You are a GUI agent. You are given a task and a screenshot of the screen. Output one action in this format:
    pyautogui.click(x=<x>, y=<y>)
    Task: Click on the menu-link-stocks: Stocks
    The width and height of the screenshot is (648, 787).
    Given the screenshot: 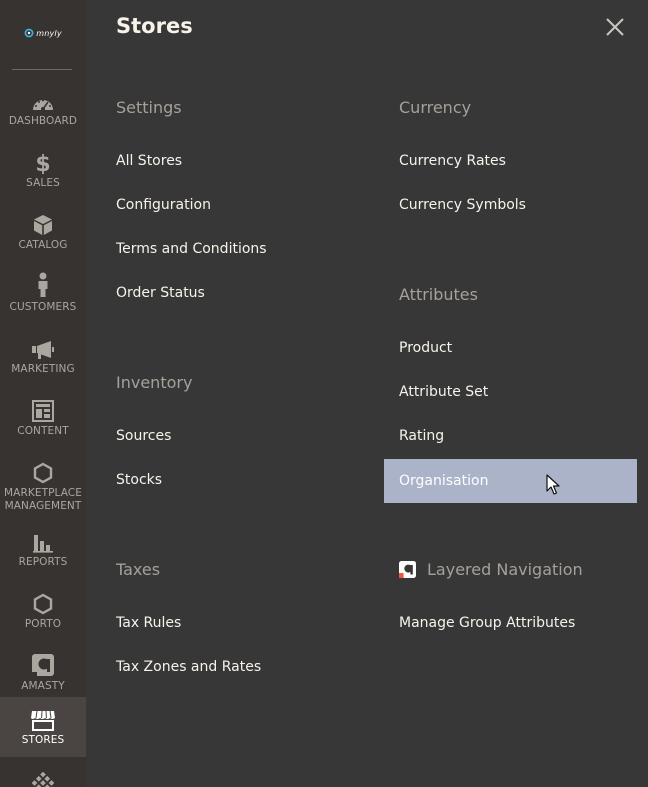 What is the action you would take?
    pyautogui.click(x=139, y=480)
    